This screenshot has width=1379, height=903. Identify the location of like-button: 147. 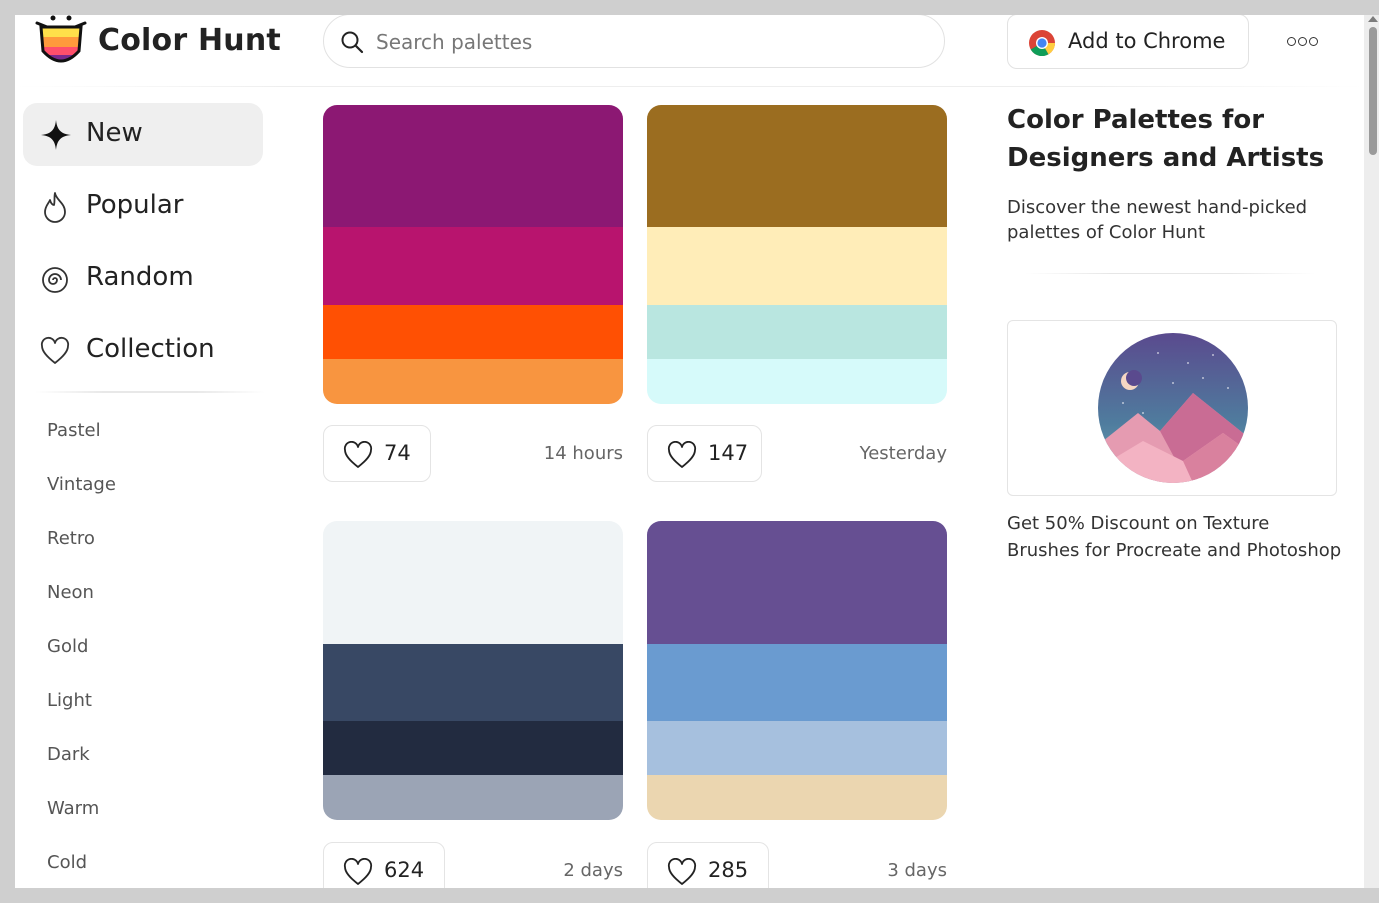
(704, 453).